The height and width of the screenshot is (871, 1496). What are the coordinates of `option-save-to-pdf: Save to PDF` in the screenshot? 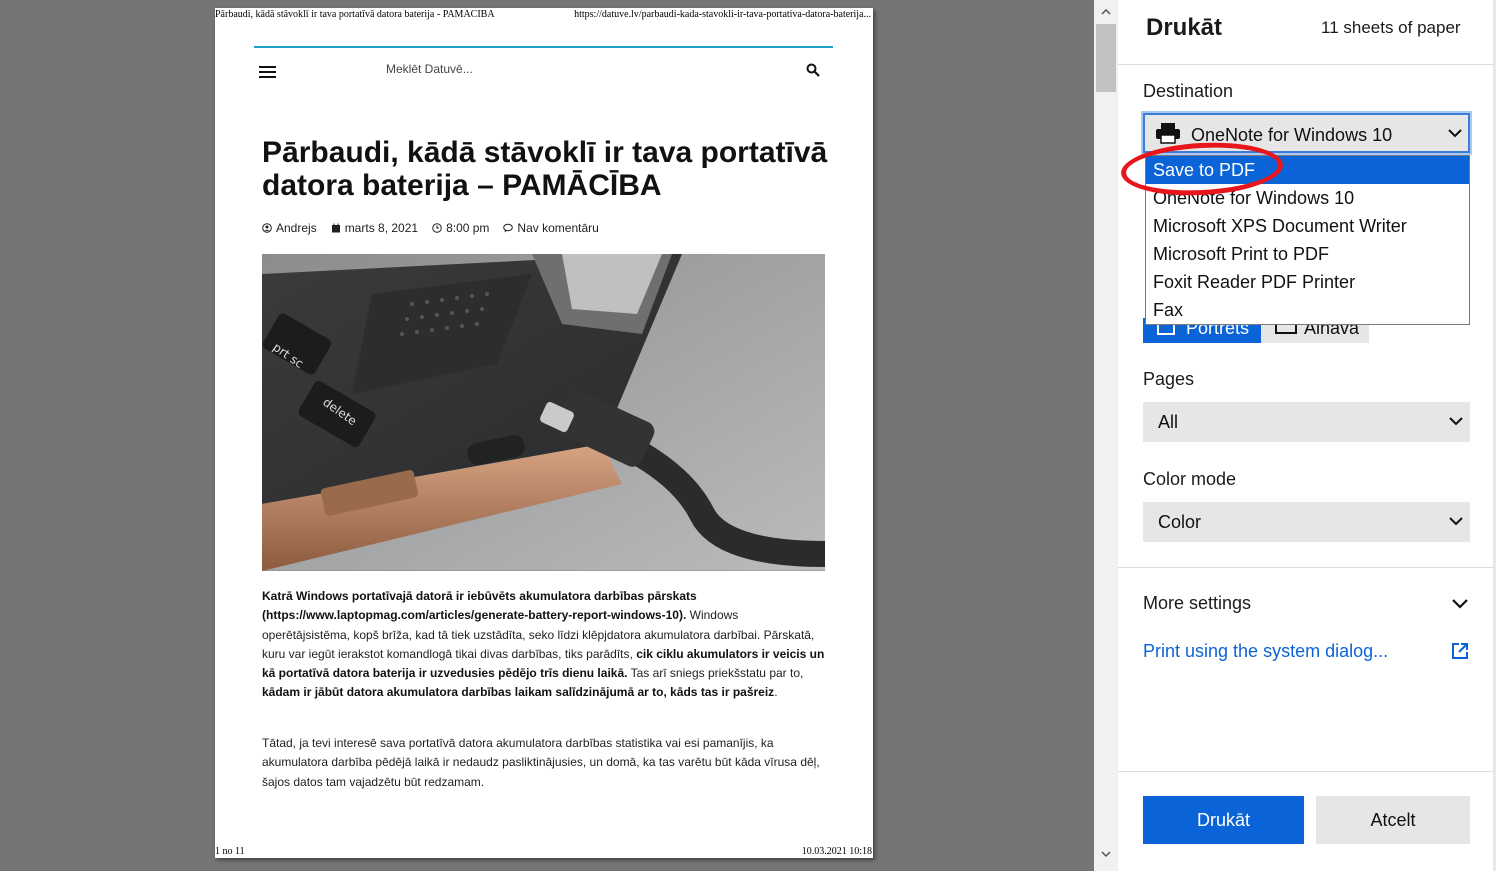 It's located at (1307, 170).